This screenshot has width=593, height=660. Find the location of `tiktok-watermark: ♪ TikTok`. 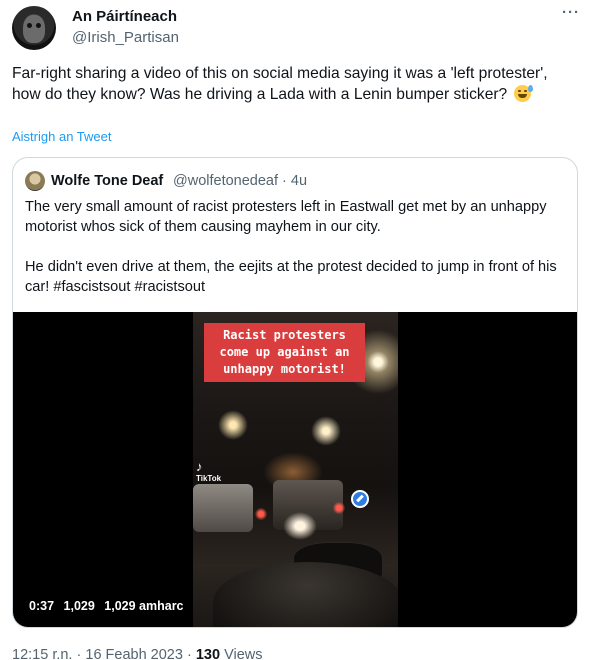

tiktok-watermark: ♪ TikTok is located at coordinates (208, 472).